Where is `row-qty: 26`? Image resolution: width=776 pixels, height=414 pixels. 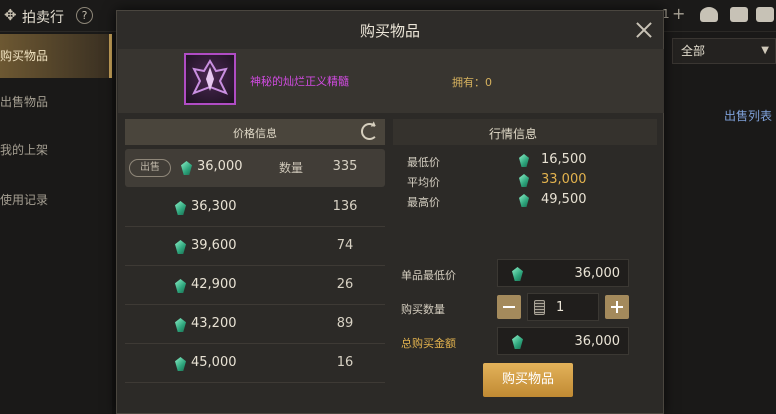
row-qty: 26 is located at coordinates (345, 284).